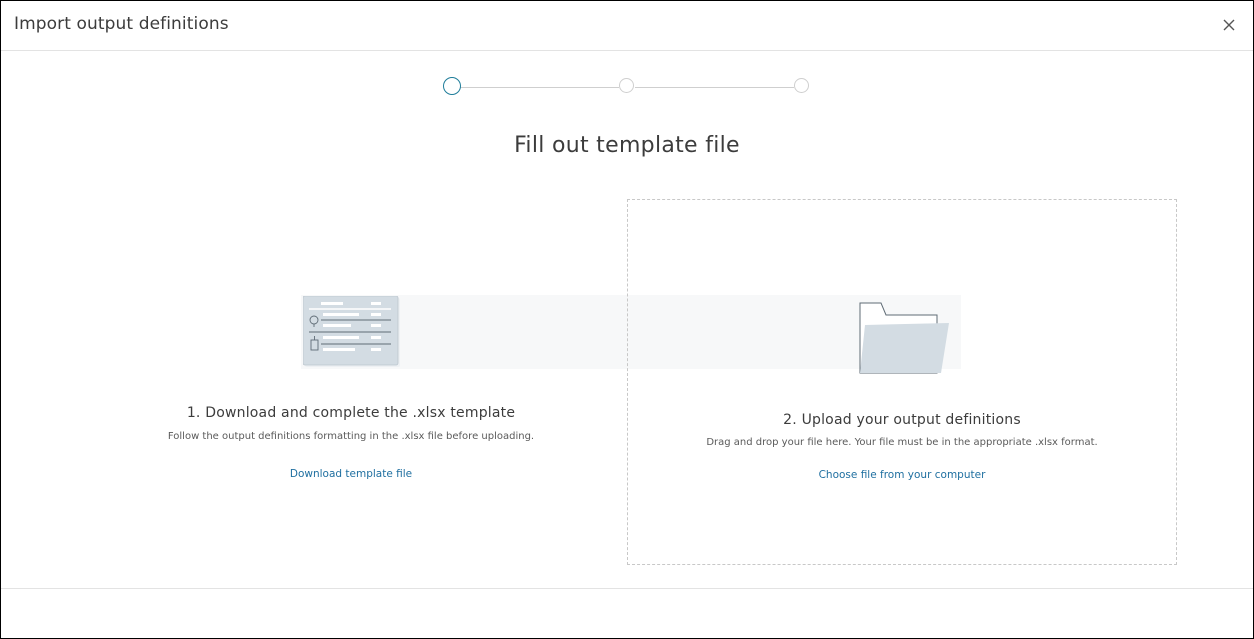 Image resolution: width=1254 pixels, height=639 pixels. I want to click on footer-divider, so click(627, 588).